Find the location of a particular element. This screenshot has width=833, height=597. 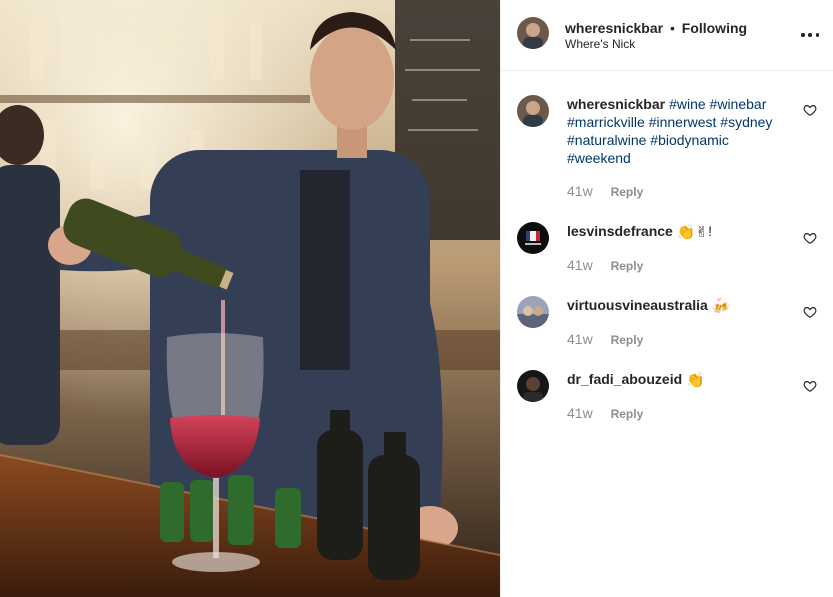

post-header: wheresnickbar • Following Where's Nick is located at coordinates (667, 35).